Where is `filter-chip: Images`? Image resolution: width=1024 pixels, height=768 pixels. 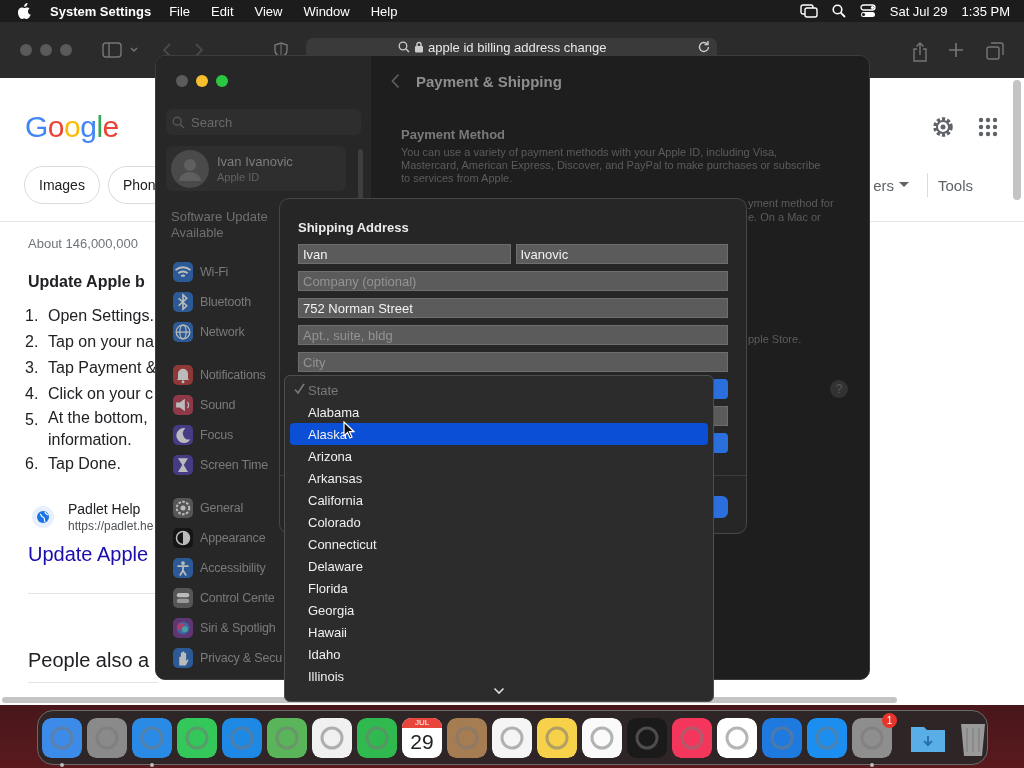
filter-chip: Images is located at coordinates (62, 185).